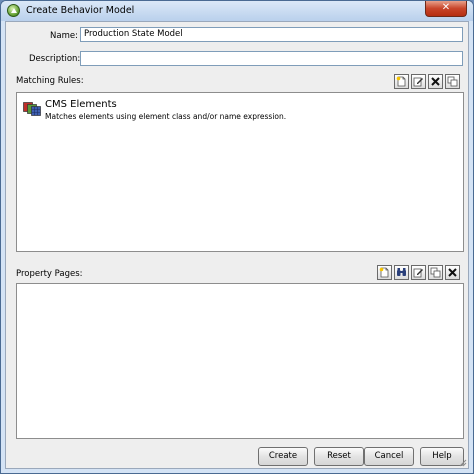  I want to click on delete-rule-button, so click(435, 81).